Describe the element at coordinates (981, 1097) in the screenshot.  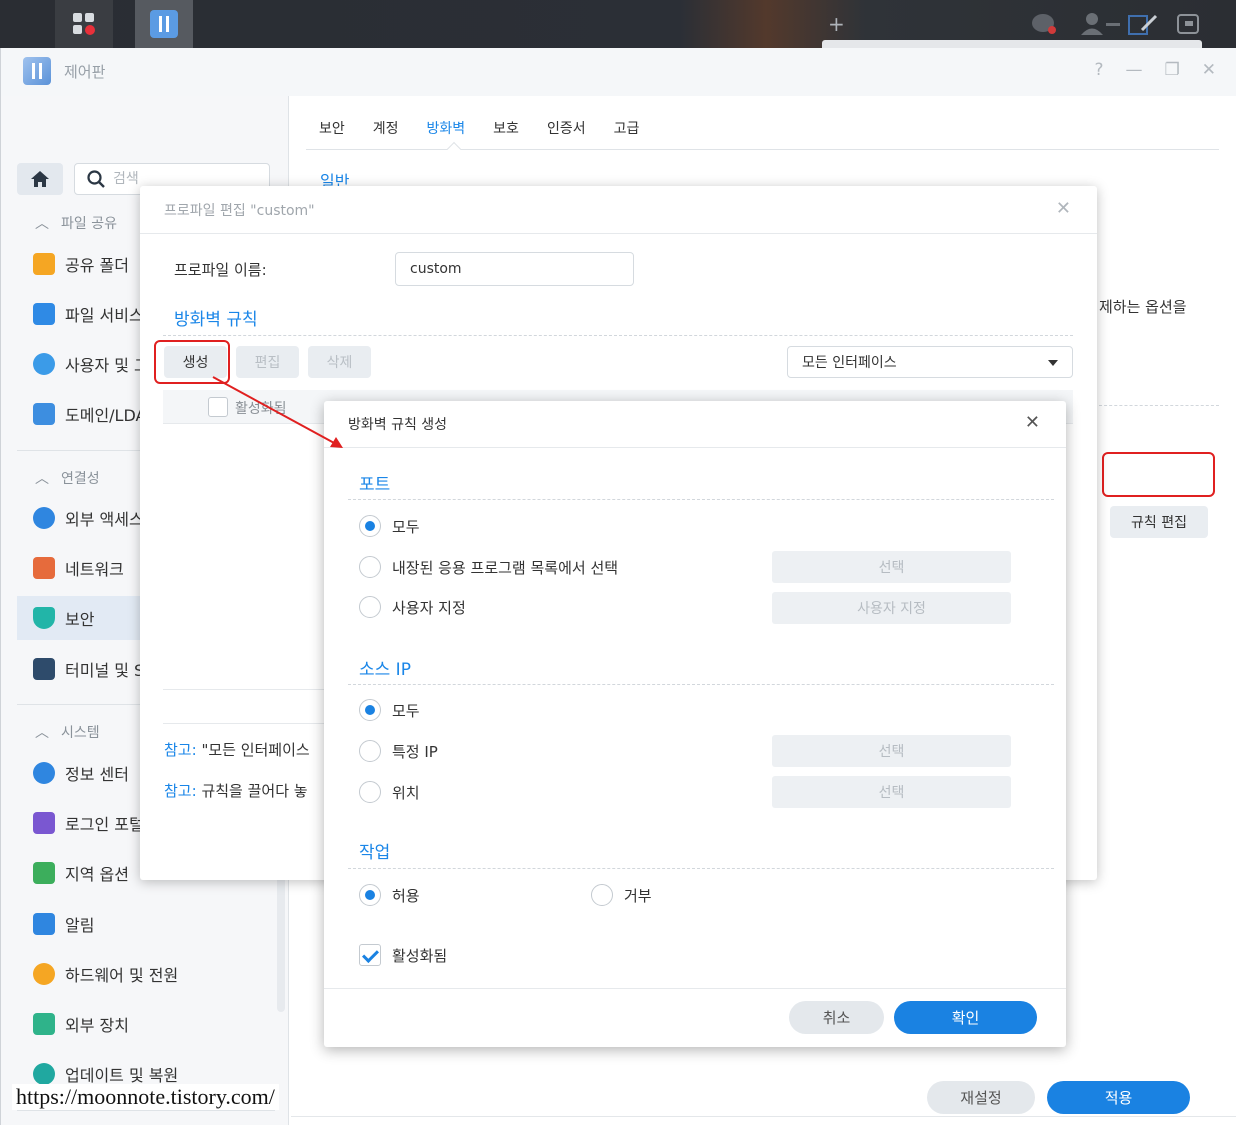
I see `reset-button: 재설정` at that location.